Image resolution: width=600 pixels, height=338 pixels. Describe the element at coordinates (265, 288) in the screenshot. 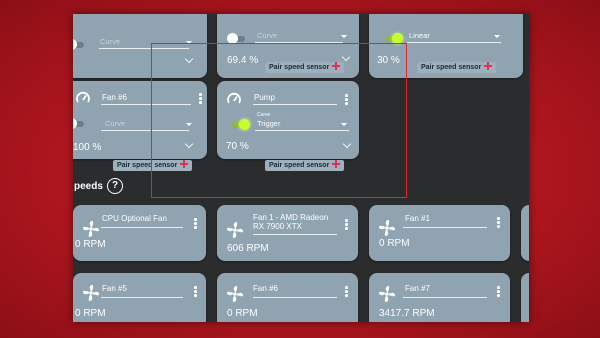

I see `fan-name: Fan #6` at that location.